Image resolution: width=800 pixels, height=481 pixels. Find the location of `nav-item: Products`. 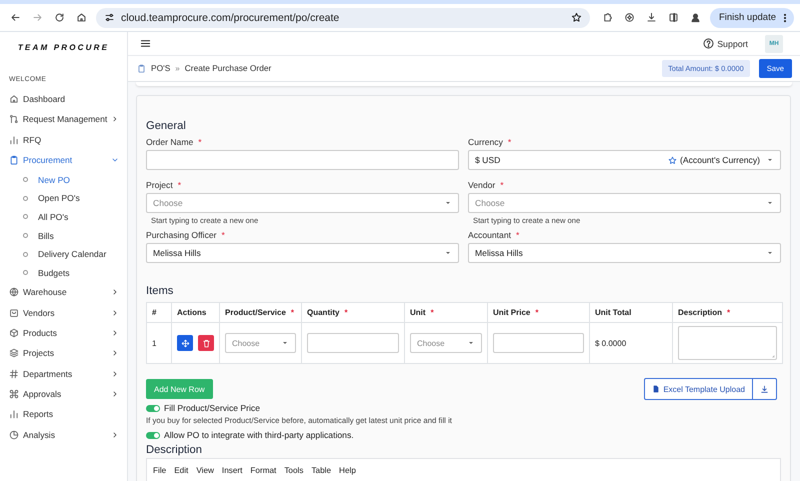

nav-item: Products is located at coordinates (63, 333).